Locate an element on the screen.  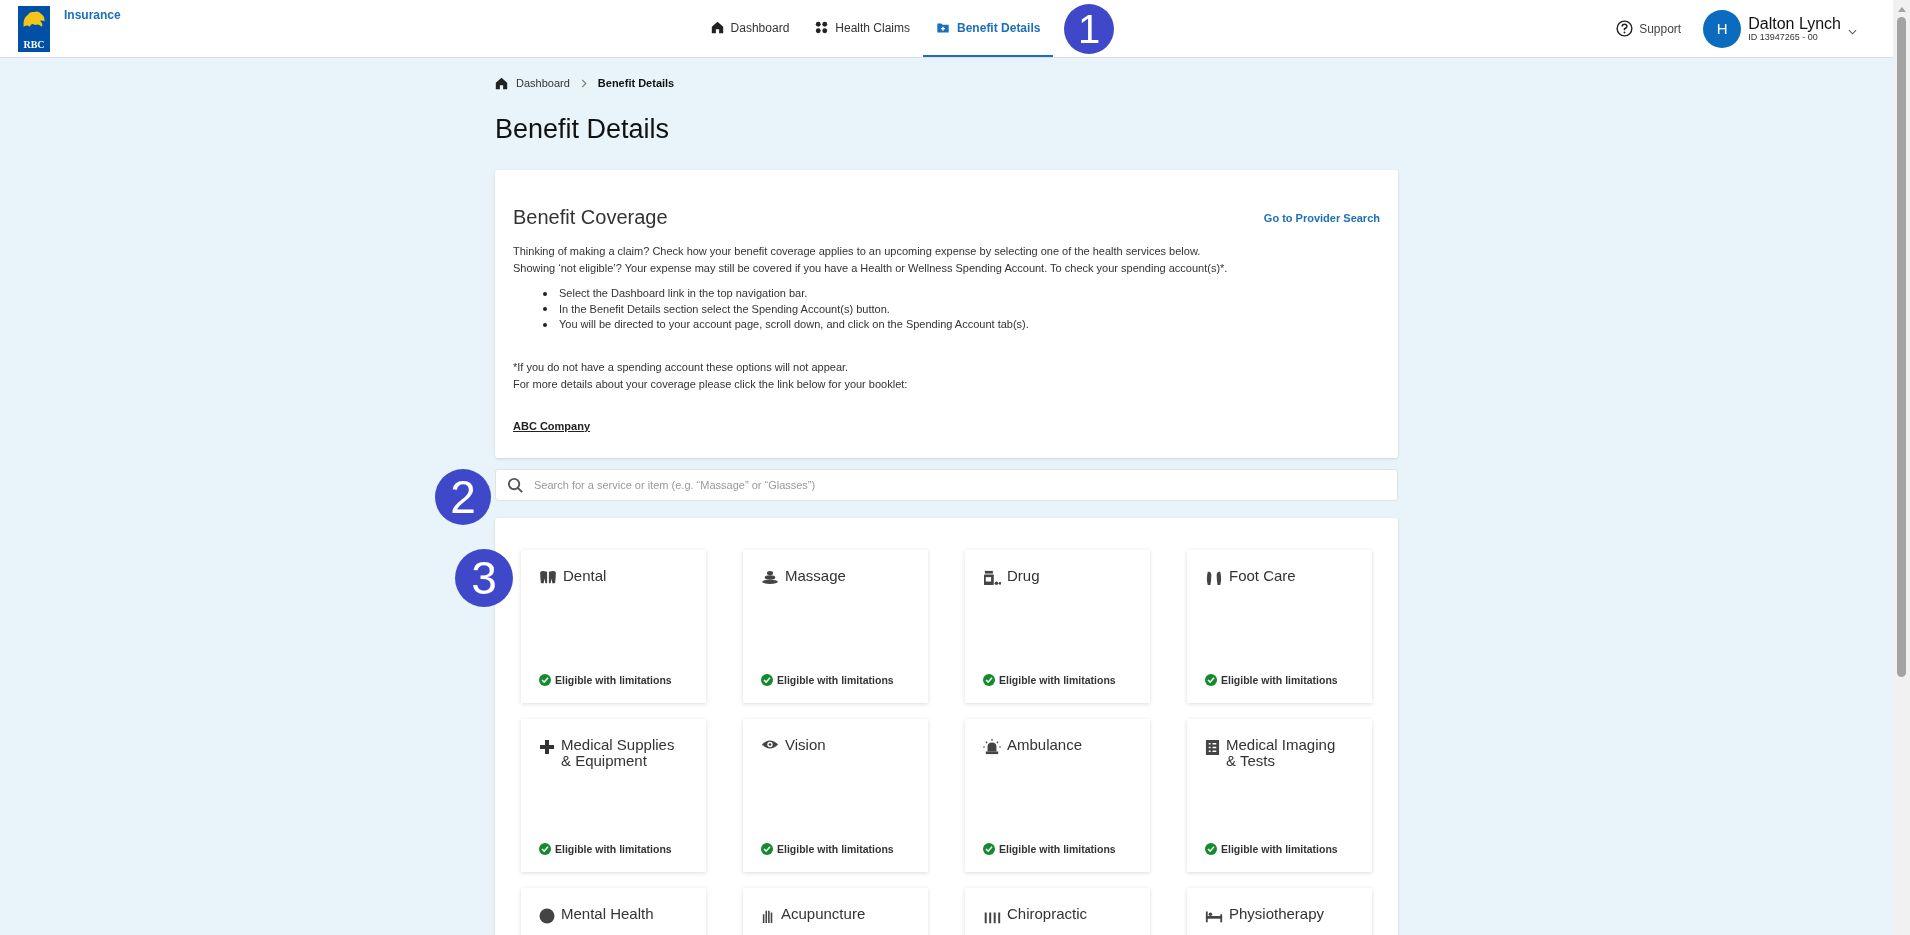
body-text: Thinking of making a claim? Check how your benefit coverage applies to an upcoming expense by selecting one of the health services below. is located at coordinates (857, 251).